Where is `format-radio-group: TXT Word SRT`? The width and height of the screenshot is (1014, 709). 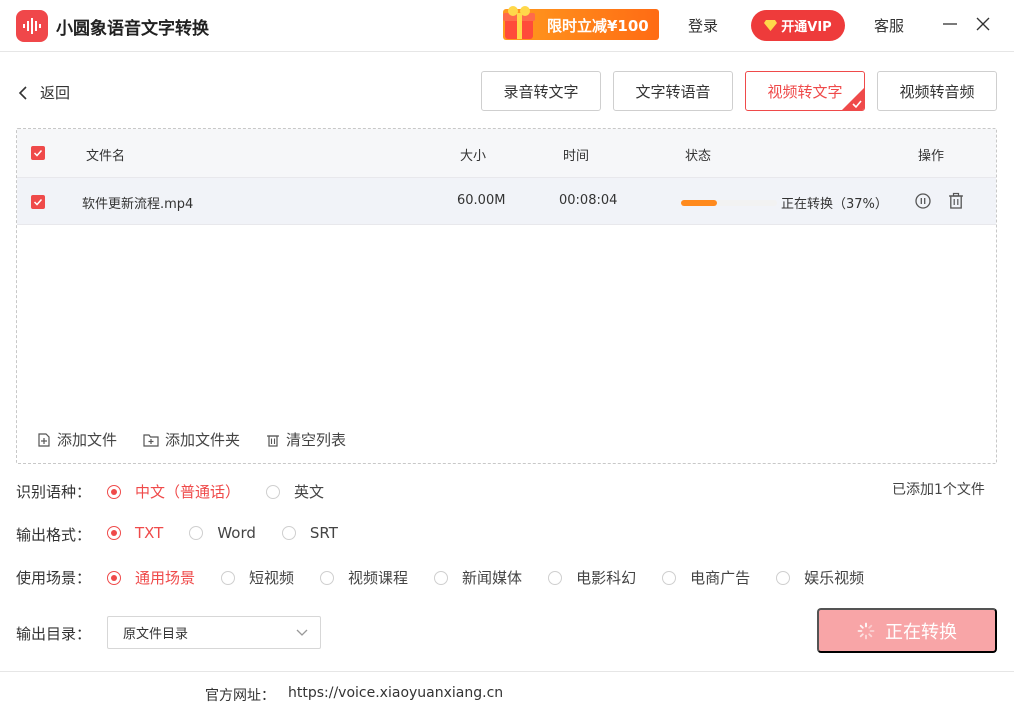 format-radio-group: TXT Word SRT is located at coordinates (235, 533).